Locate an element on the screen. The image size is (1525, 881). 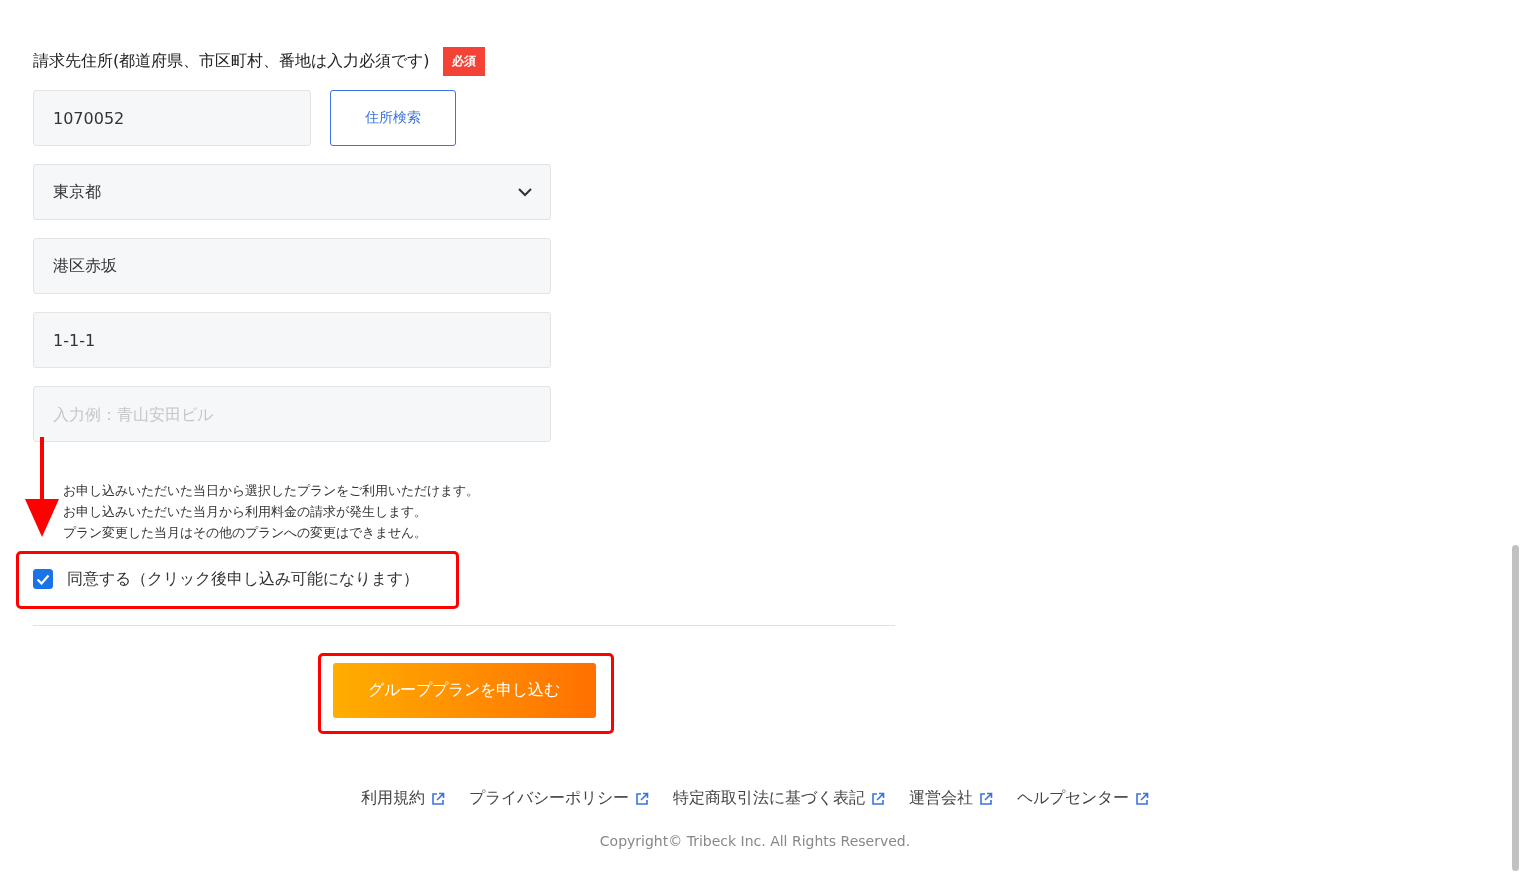
field-label: 請求先住所(都道府県、市区町村、番地は入力必須です) is located at coordinates (231, 61).